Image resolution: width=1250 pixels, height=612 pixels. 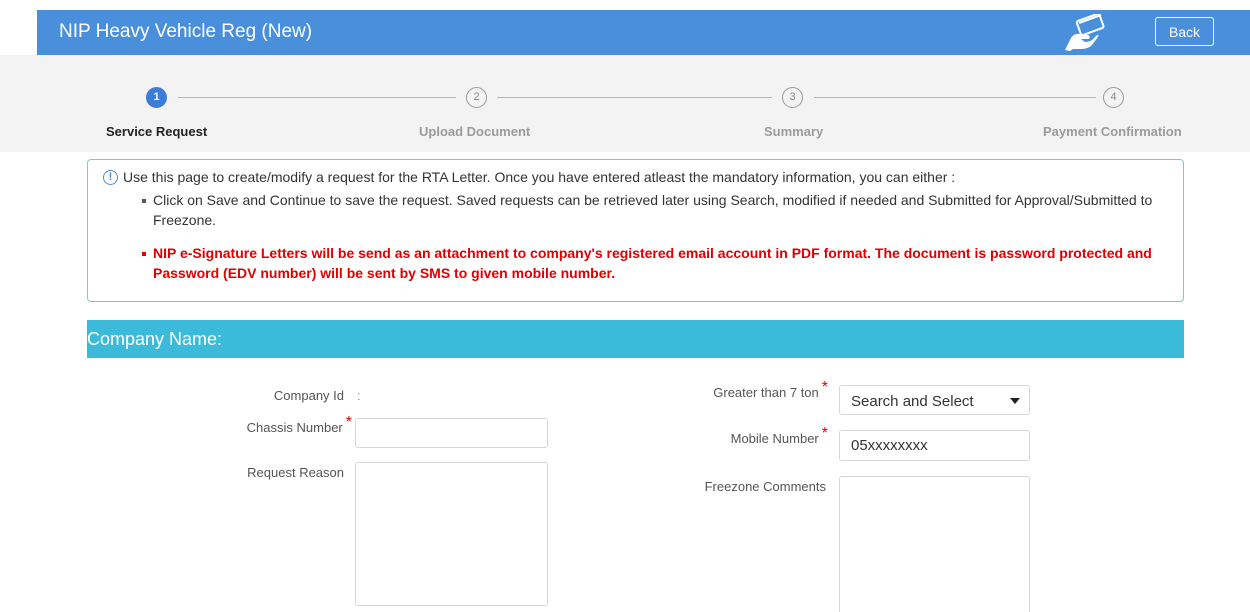 What do you see at coordinates (295, 472) in the screenshot?
I see `request-reason-label: Request Reason` at bounding box center [295, 472].